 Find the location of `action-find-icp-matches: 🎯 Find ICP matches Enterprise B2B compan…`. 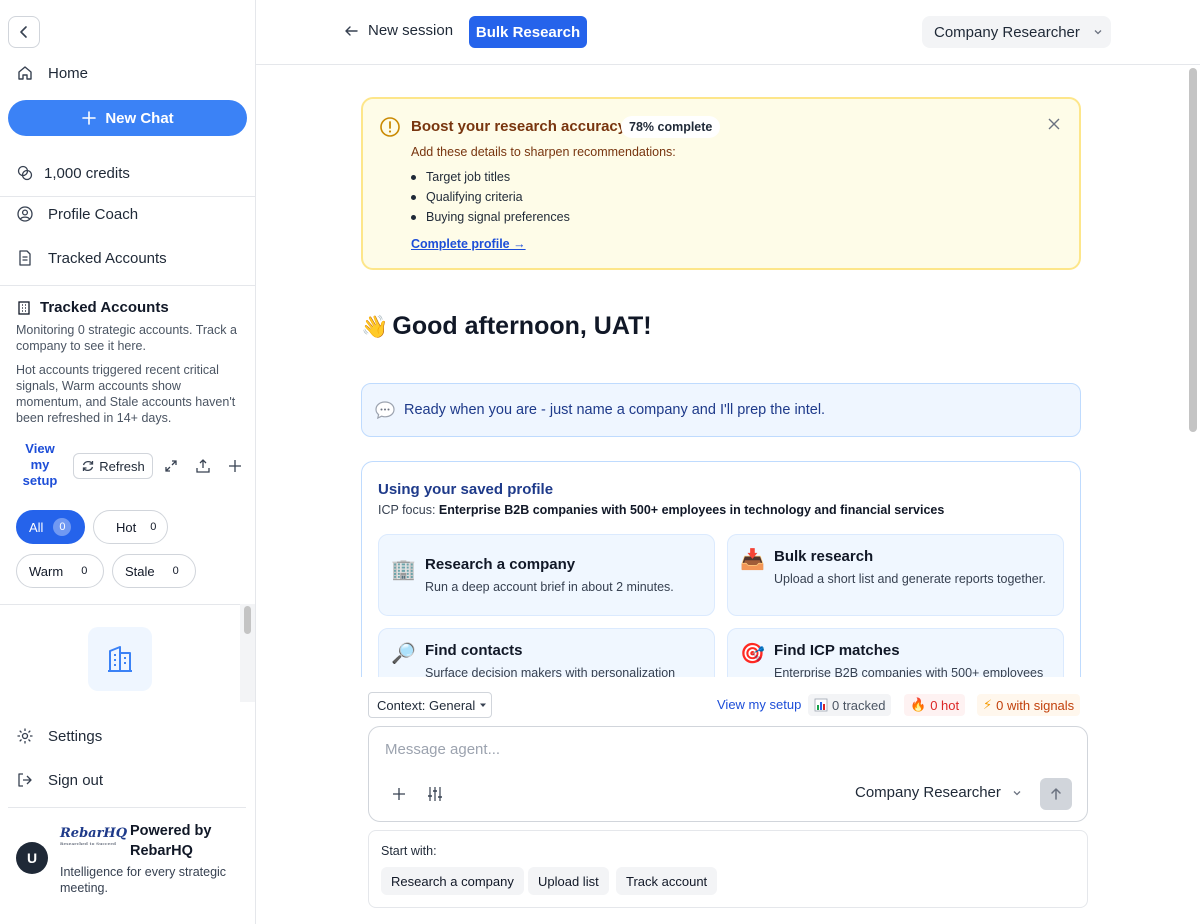

action-find-icp-matches: 🎯 Find ICP matches Enterprise B2B compan… is located at coordinates (895, 652).